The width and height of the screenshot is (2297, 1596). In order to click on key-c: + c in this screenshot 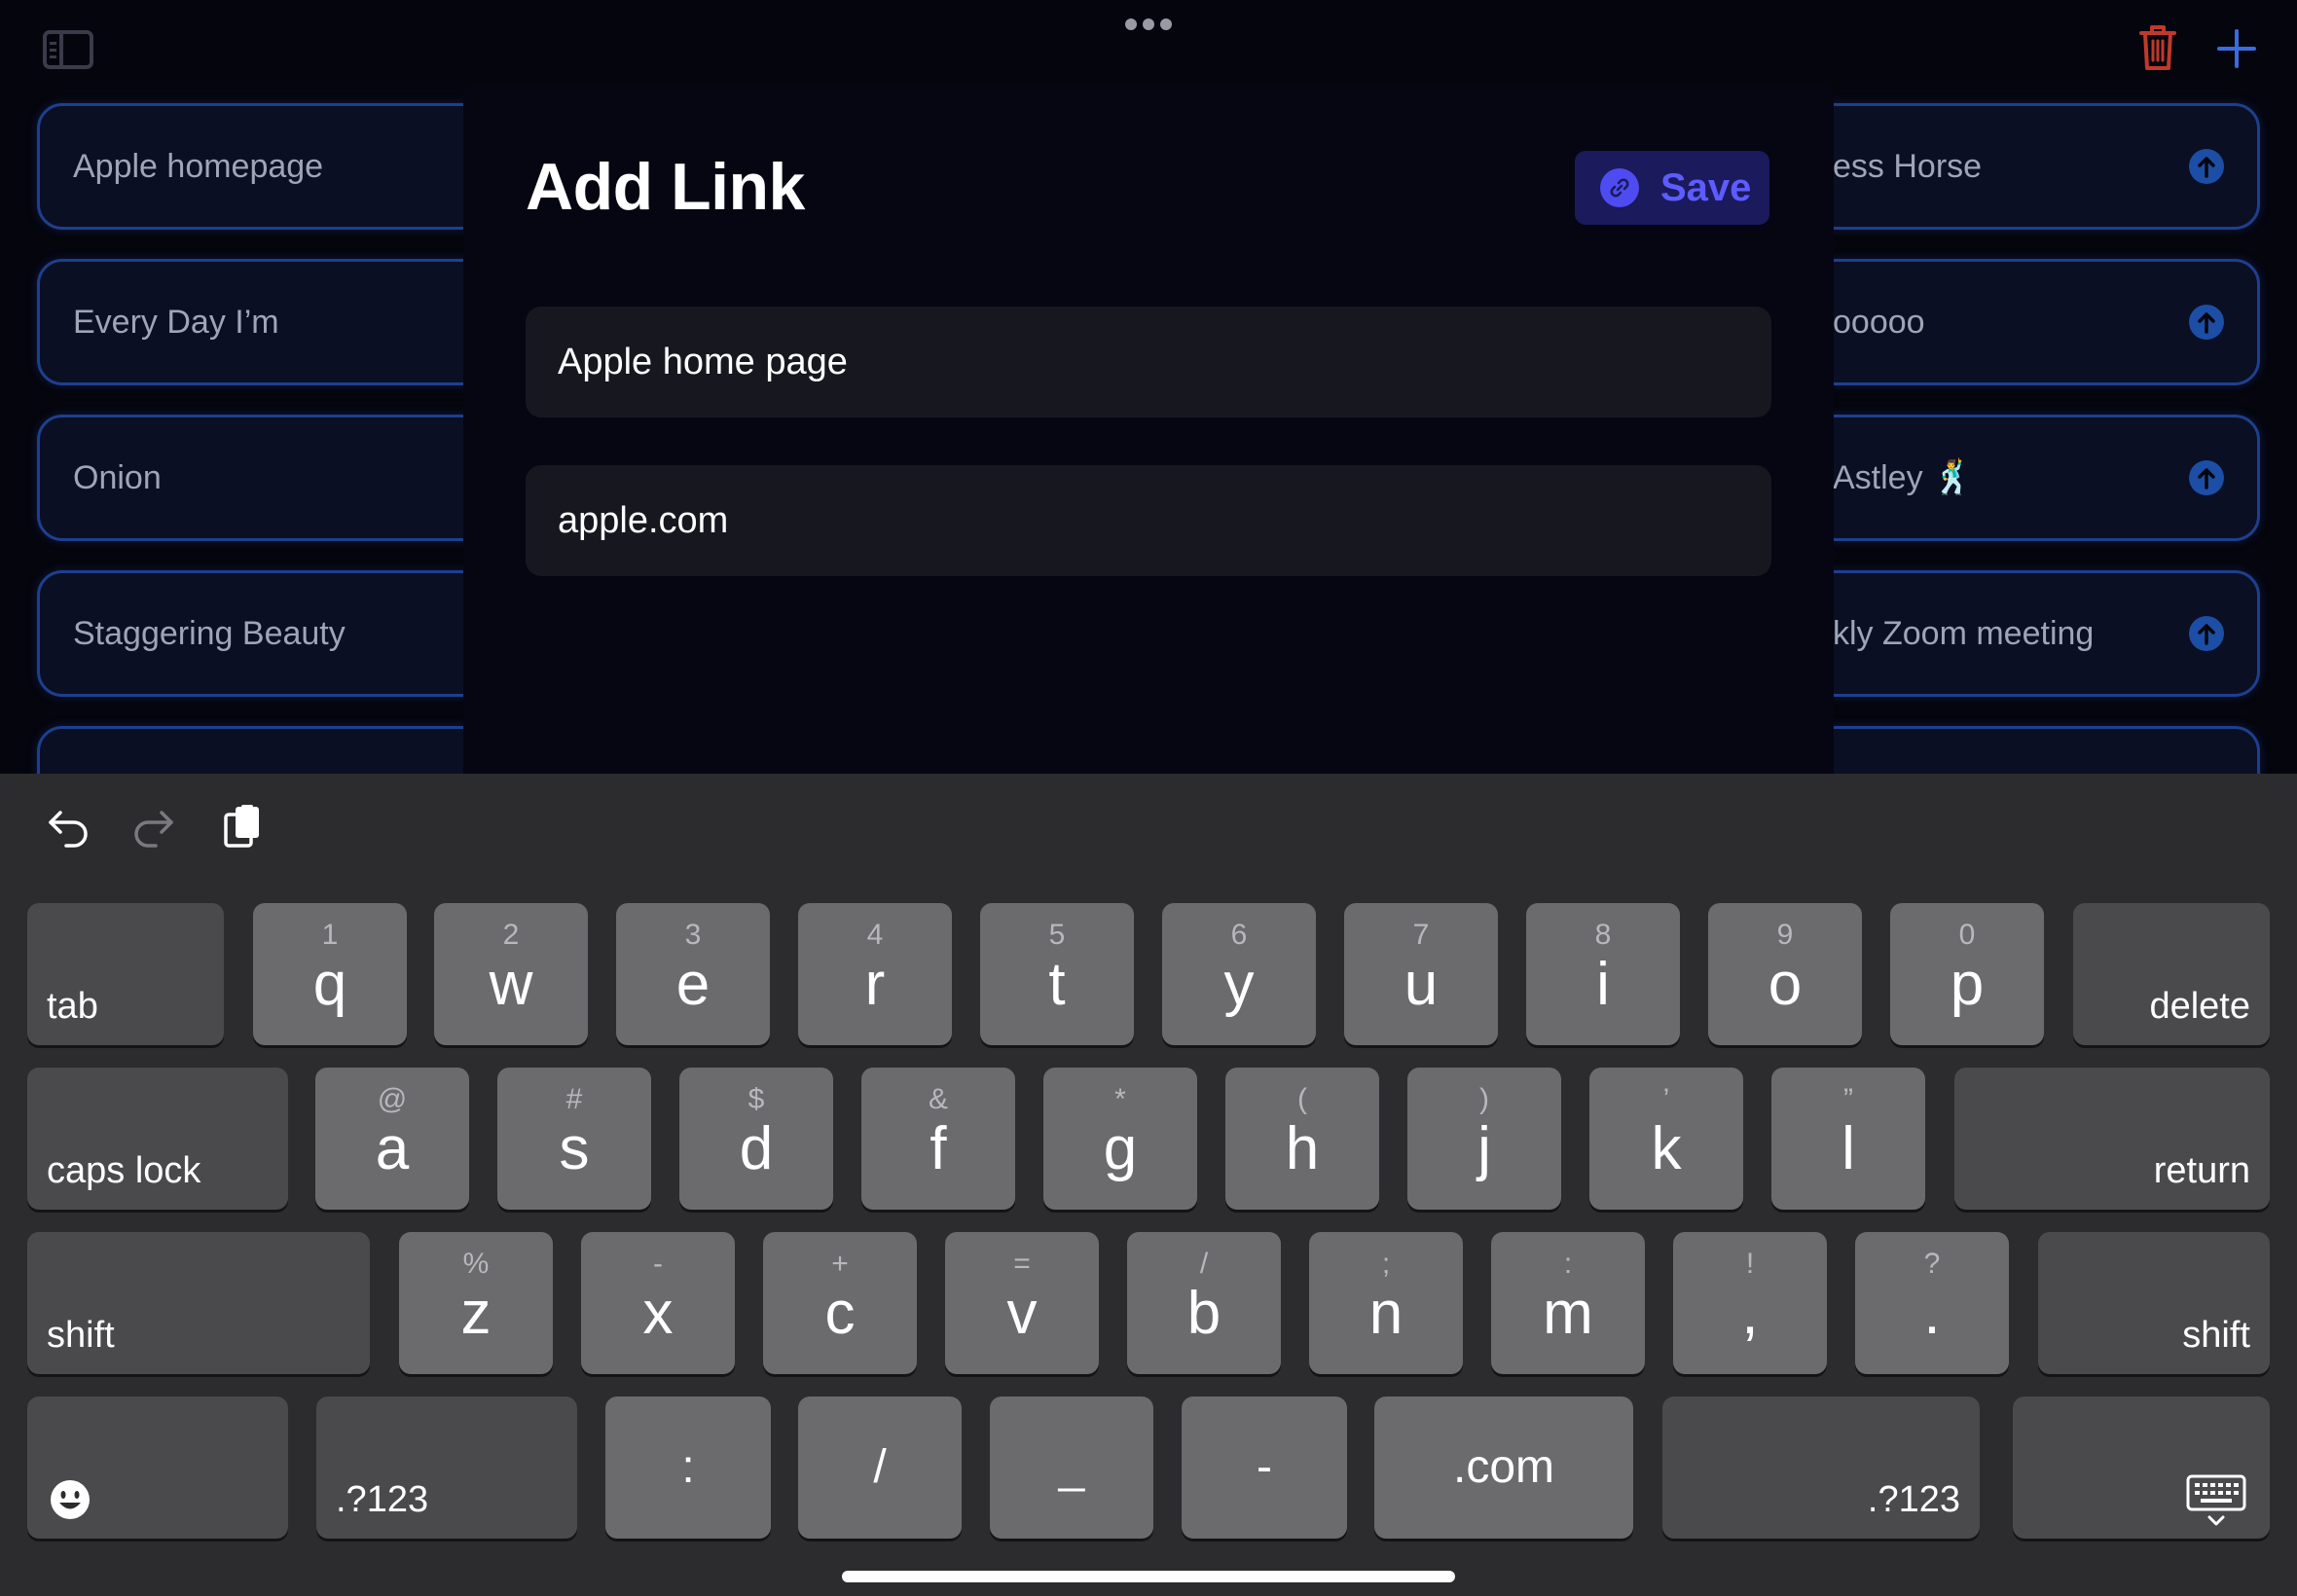, I will do `click(840, 1303)`.